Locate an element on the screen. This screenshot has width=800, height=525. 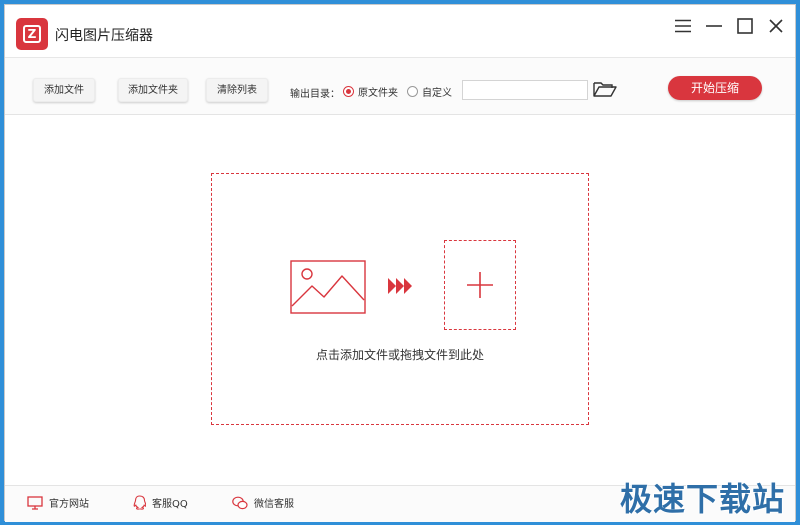
maximize-icon is located at coordinates (745, 26).